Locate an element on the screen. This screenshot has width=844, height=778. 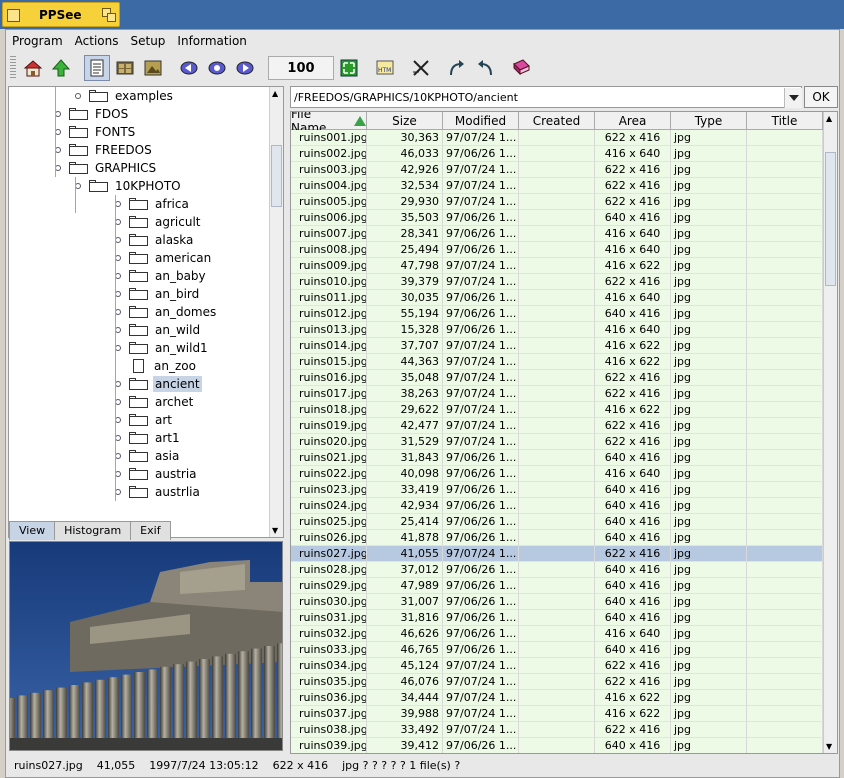
rotate-left-button is located at coordinates (485, 68).